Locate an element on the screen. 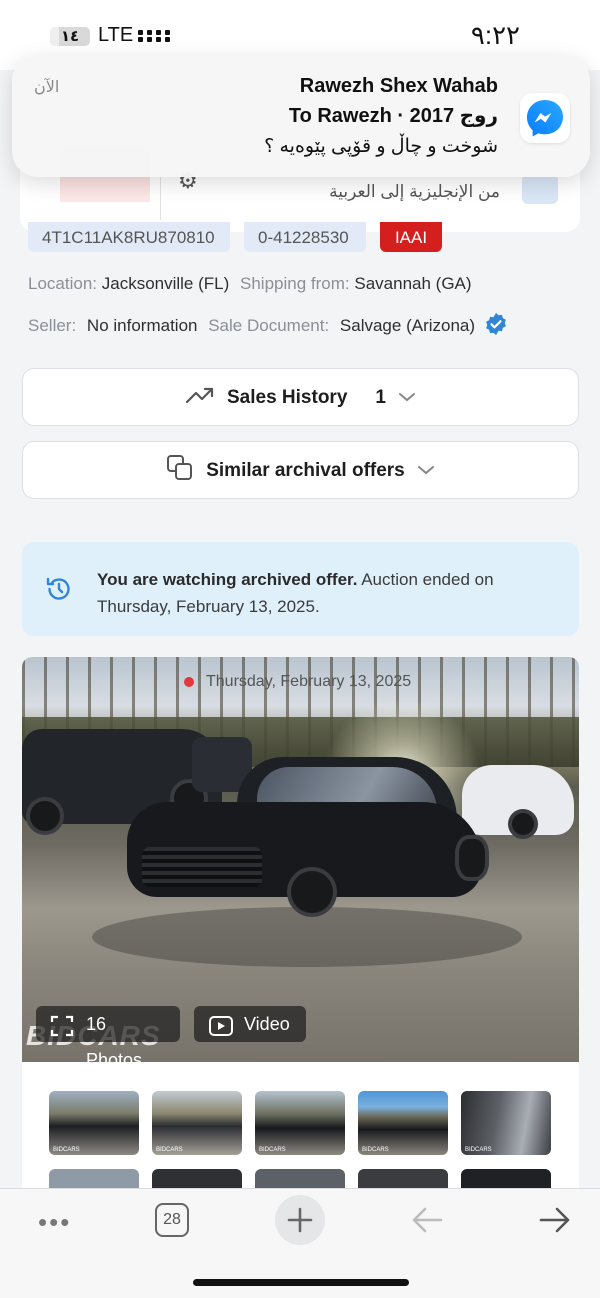 The height and width of the screenshot is (1298, 600). sales-history-label: Sales History is located at coordinates (287, 397).